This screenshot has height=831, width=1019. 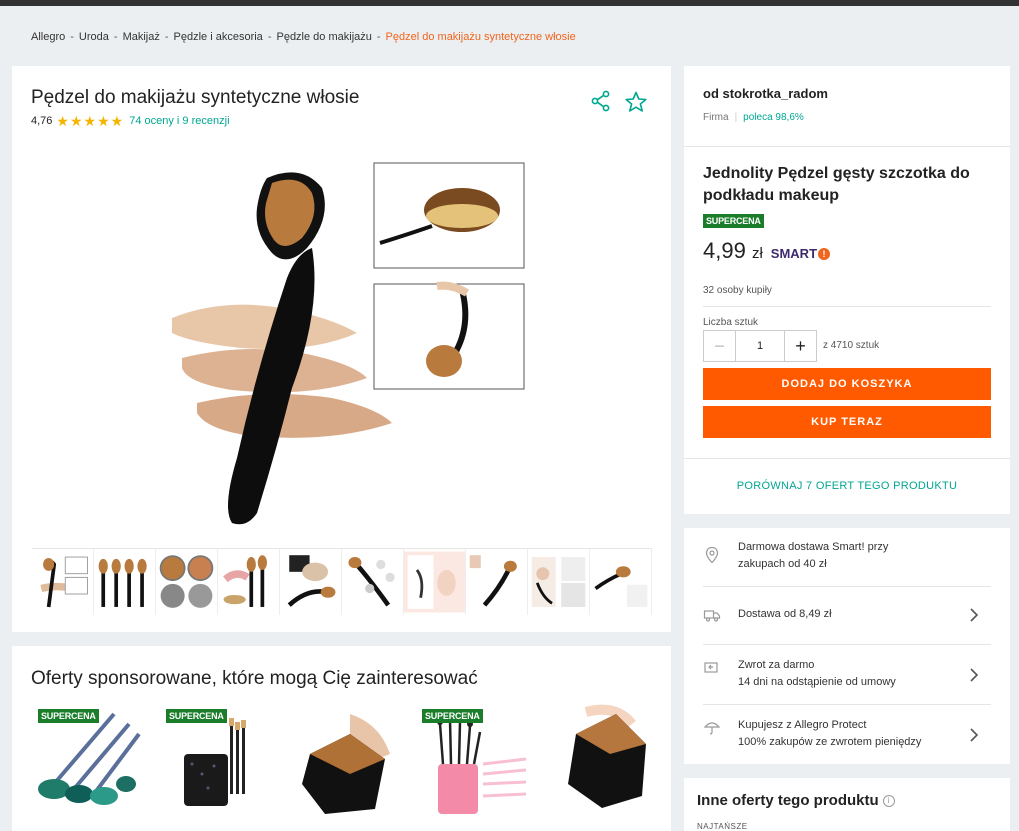 What do you see at coordinates (94, 37) in the screenshot?
I see `breadcrumb-item-uroda: Uroda` at bounding box center [94, 37].